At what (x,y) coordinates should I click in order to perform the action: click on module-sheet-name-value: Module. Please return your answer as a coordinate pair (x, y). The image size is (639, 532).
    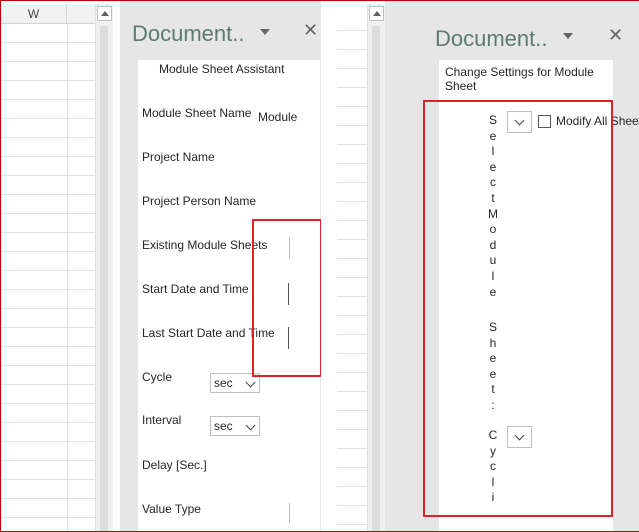
    Looking at the image, I should click on (277, 117).